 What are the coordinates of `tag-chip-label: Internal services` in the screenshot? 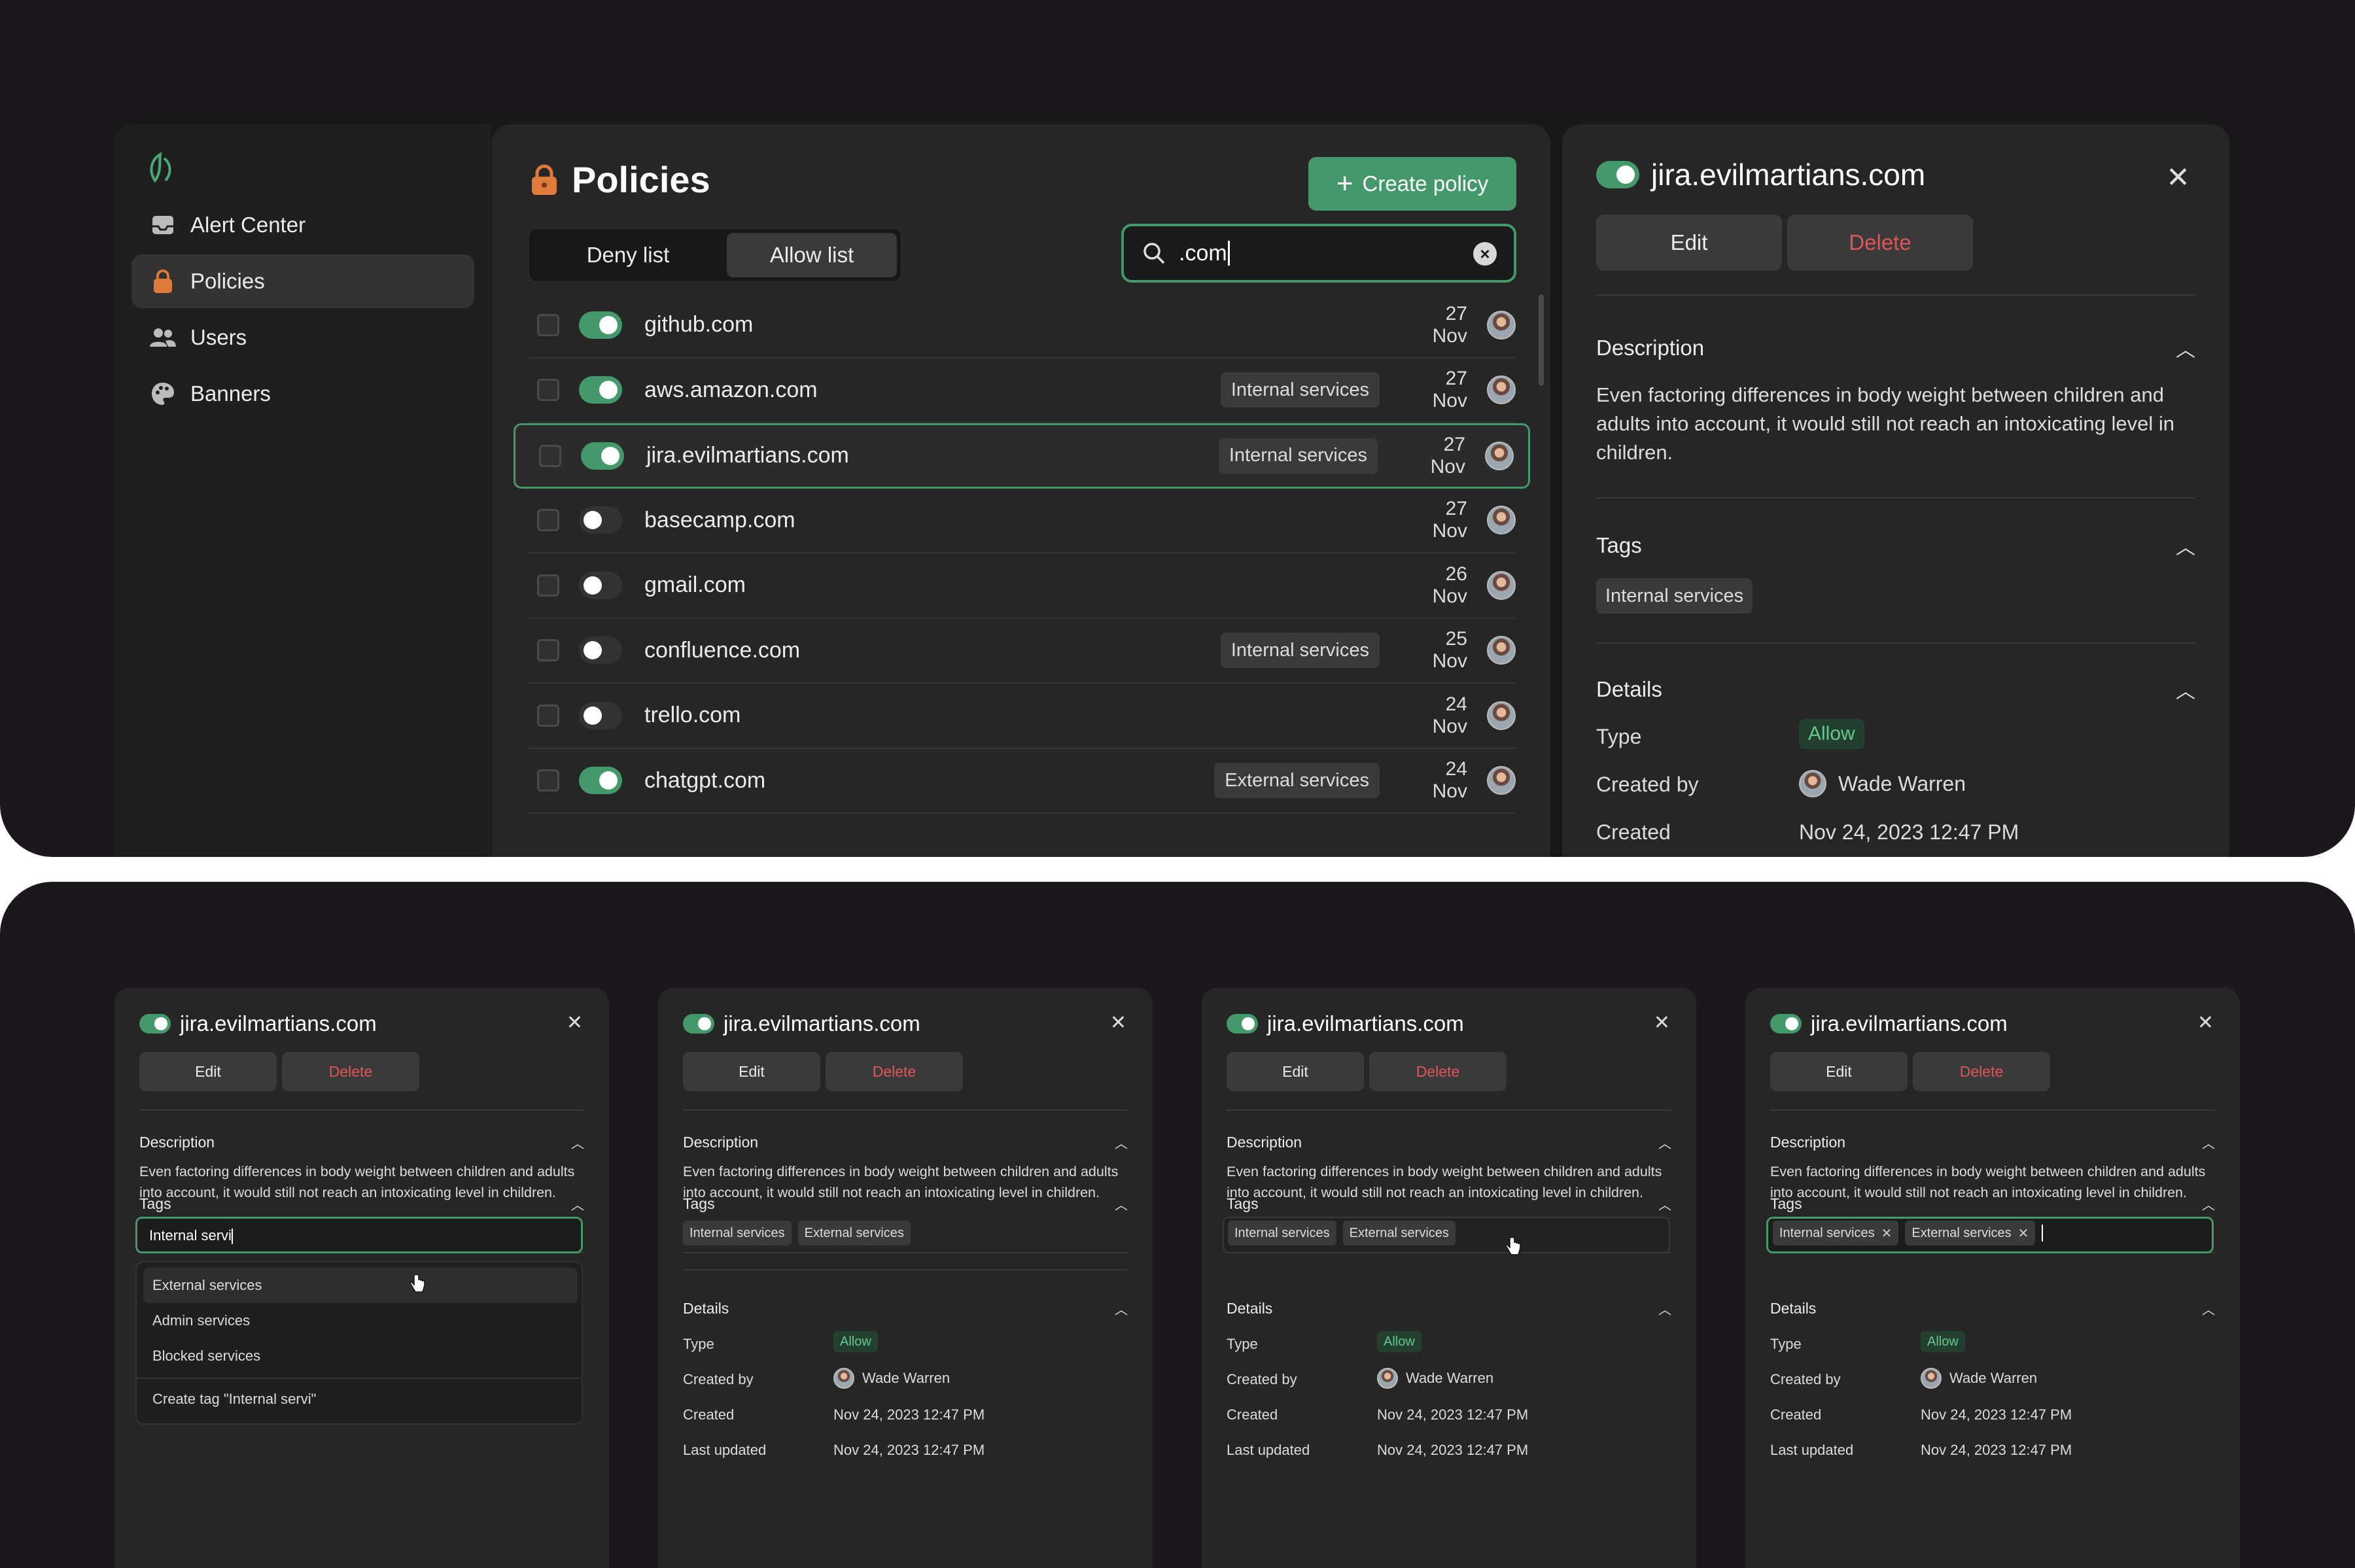 It's located at (1827, 1232).